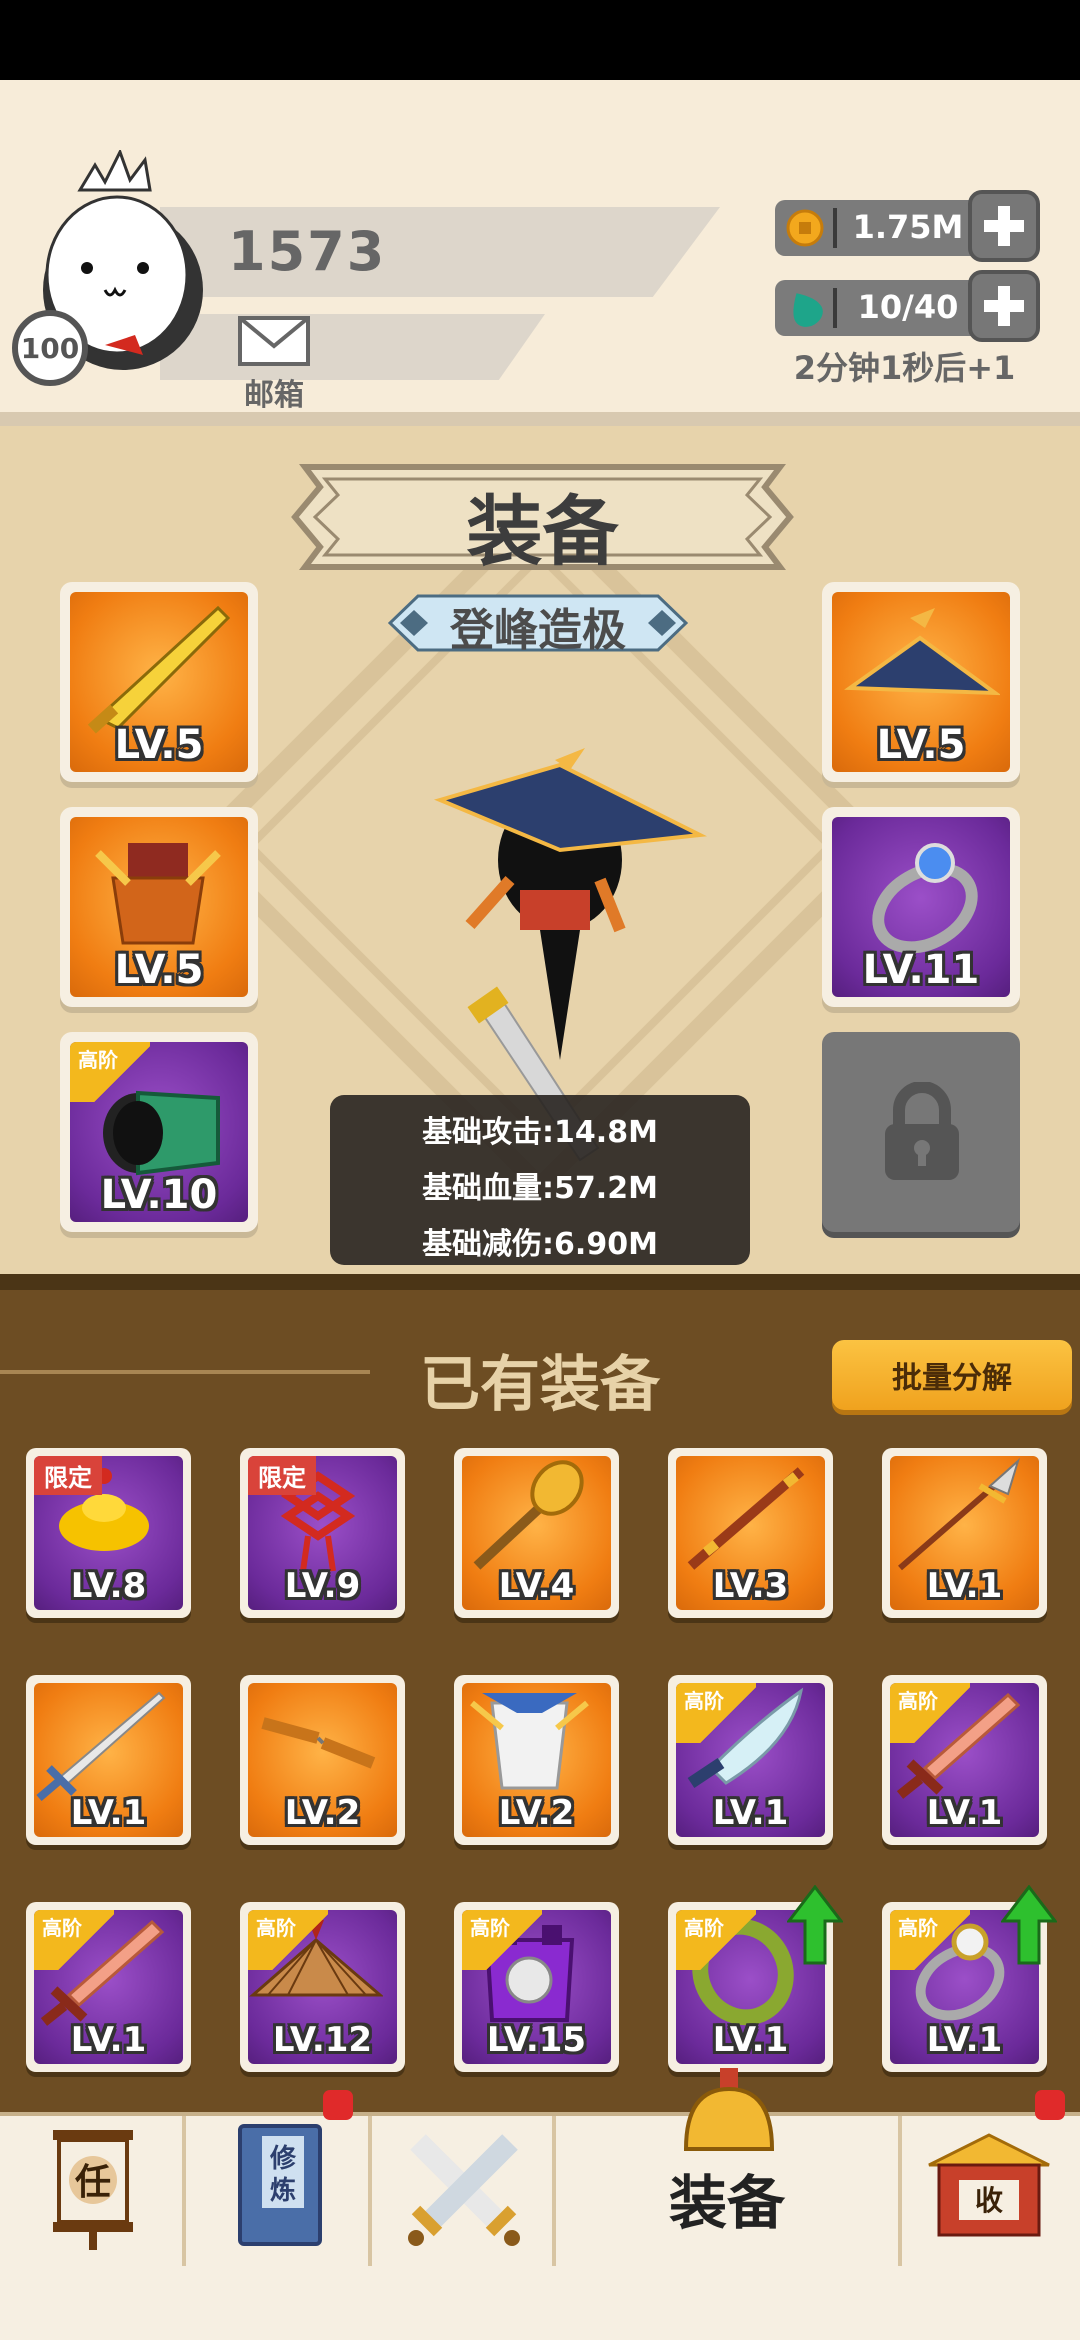 Image resolution: width=1080 pixels, height=2340 pixels. I want to click on coin-counter: 1.75M, so click(877, 228).